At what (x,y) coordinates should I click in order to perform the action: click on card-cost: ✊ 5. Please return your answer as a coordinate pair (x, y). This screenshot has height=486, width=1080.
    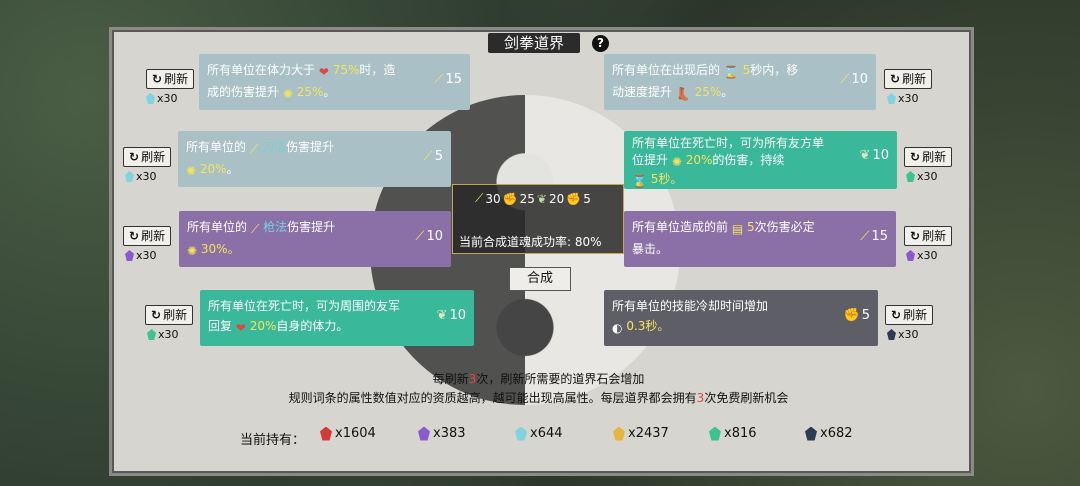
    Looking at the image, I should click on (857, 316).